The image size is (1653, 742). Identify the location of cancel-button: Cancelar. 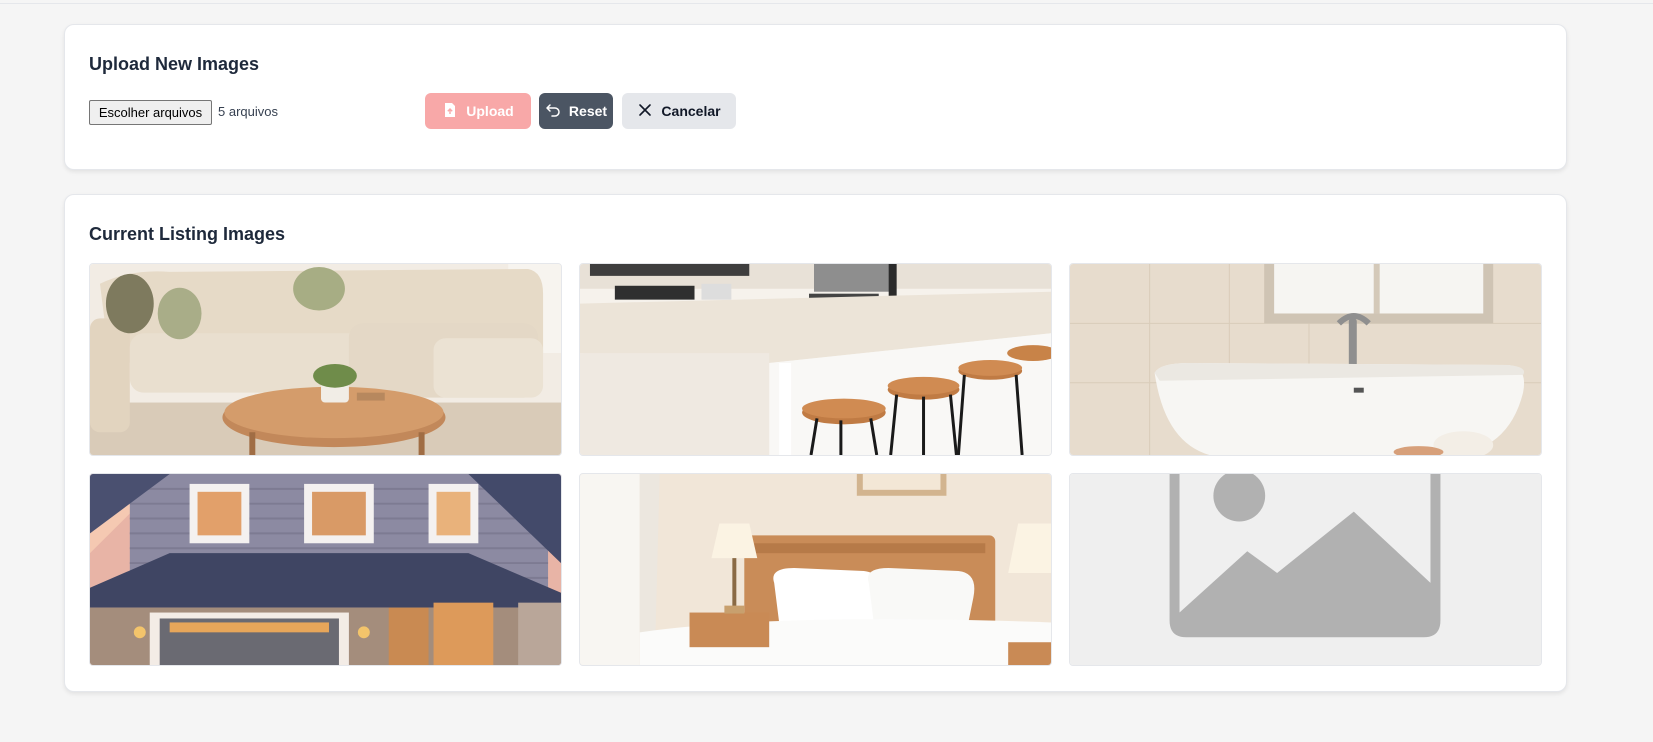
(679, 111).